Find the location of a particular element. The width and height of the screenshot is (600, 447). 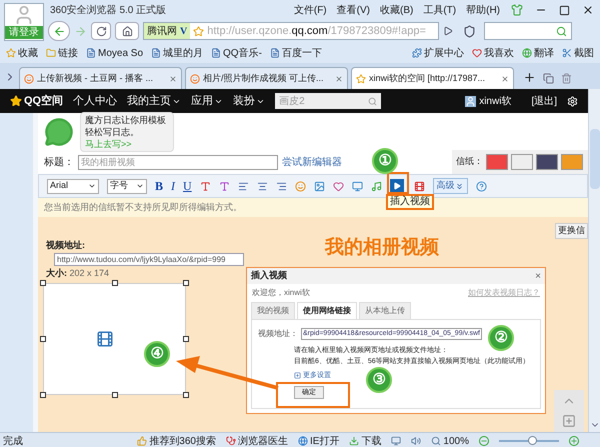

toolbar-link: 扩展中心 is located at coordinates (444, 53).